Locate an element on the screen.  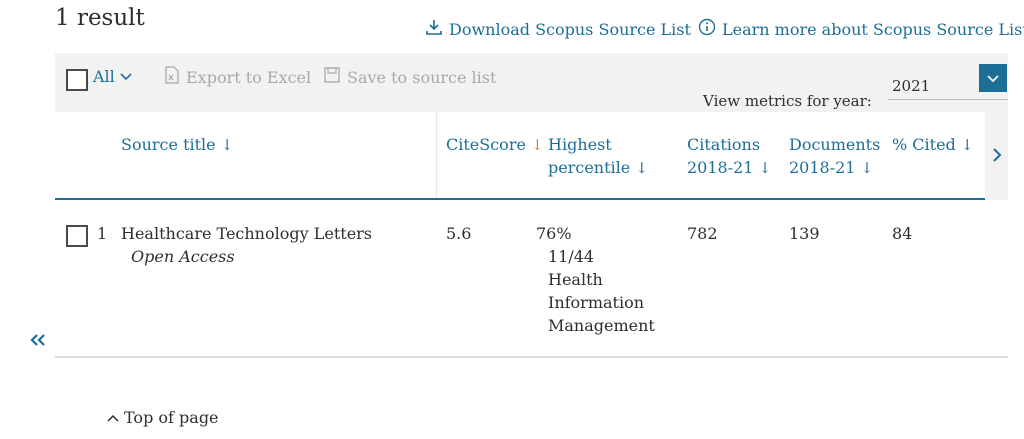
save-to-source-list-button: Save to source list is located at coordinates (409, 77).